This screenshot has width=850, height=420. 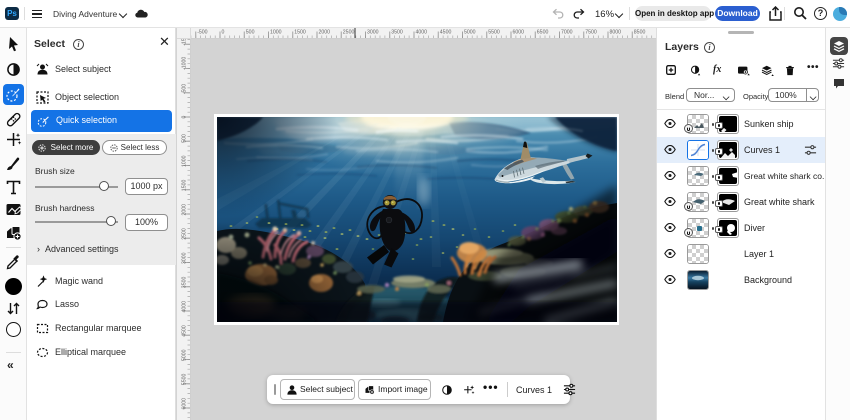 What do you see at coordinates (567, 33) in the screenshot?
I see `svg-text: 7000` at bounding box center [567, 33].